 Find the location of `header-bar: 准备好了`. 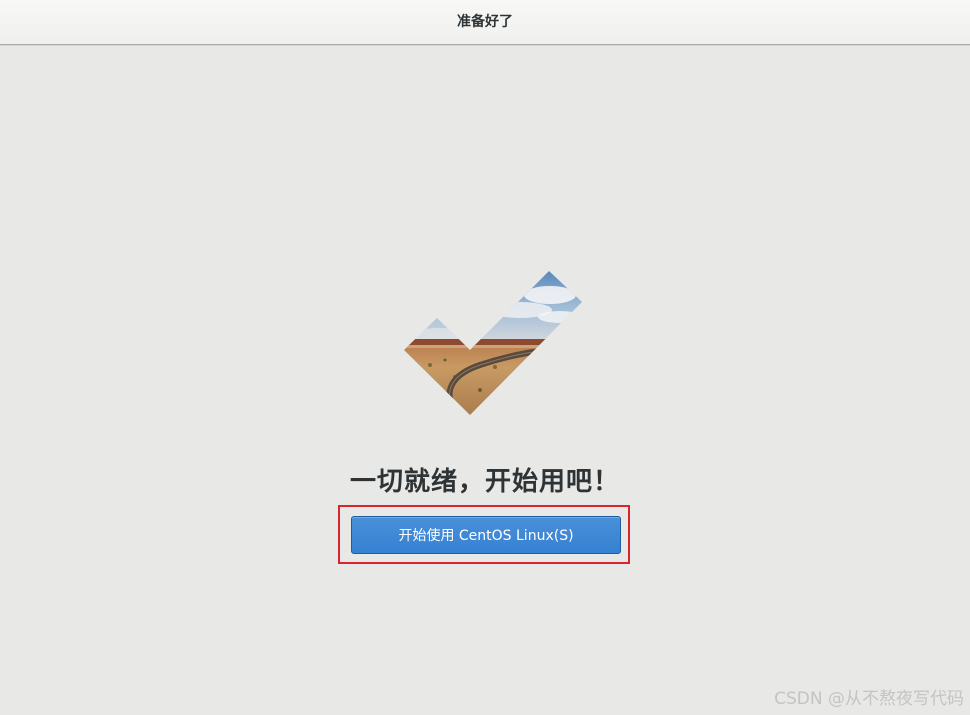

header-bar: 准备好了 is located at coordinates (485, 22).